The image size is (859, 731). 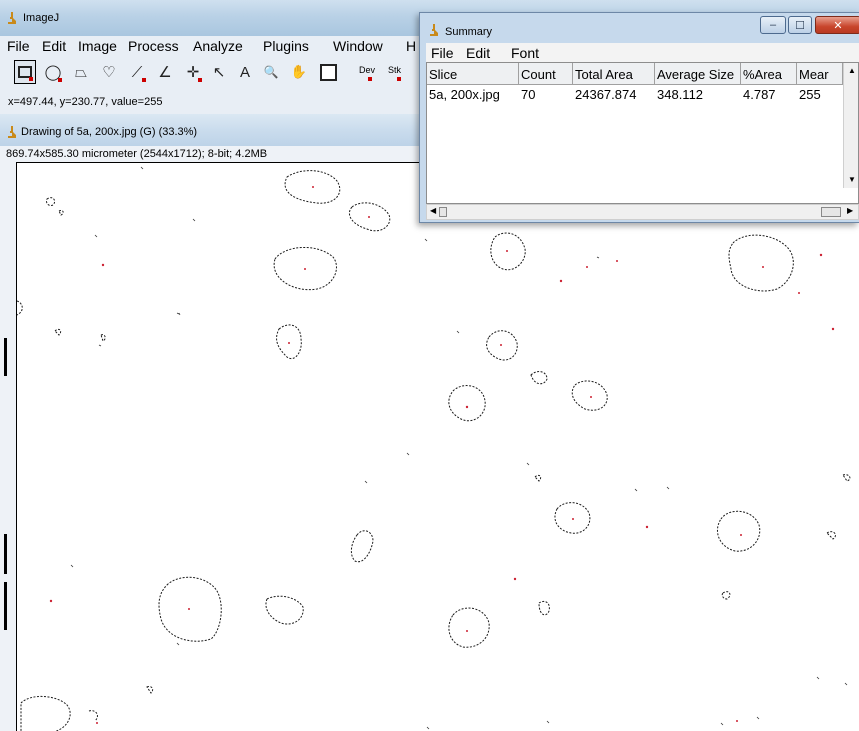 I want to click on minimize-icon: –, so click(x=773, y=25).